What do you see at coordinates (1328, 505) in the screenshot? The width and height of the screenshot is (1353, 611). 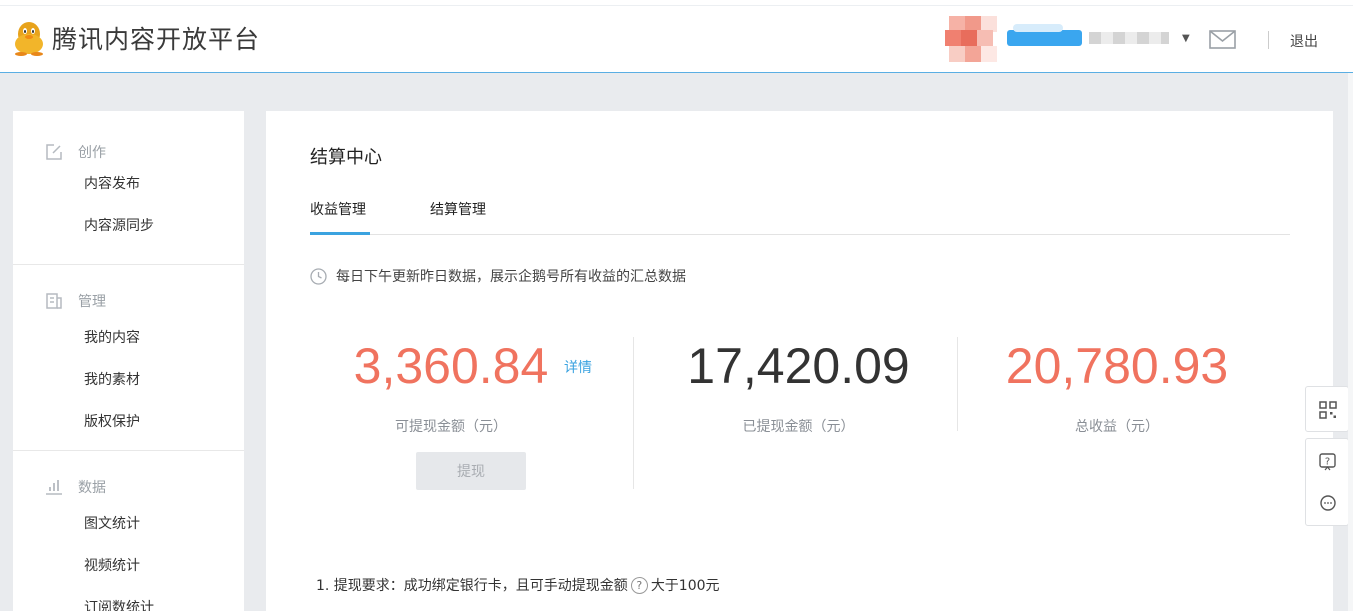 I see `chat-icon` at bounding box center [1328, 505].